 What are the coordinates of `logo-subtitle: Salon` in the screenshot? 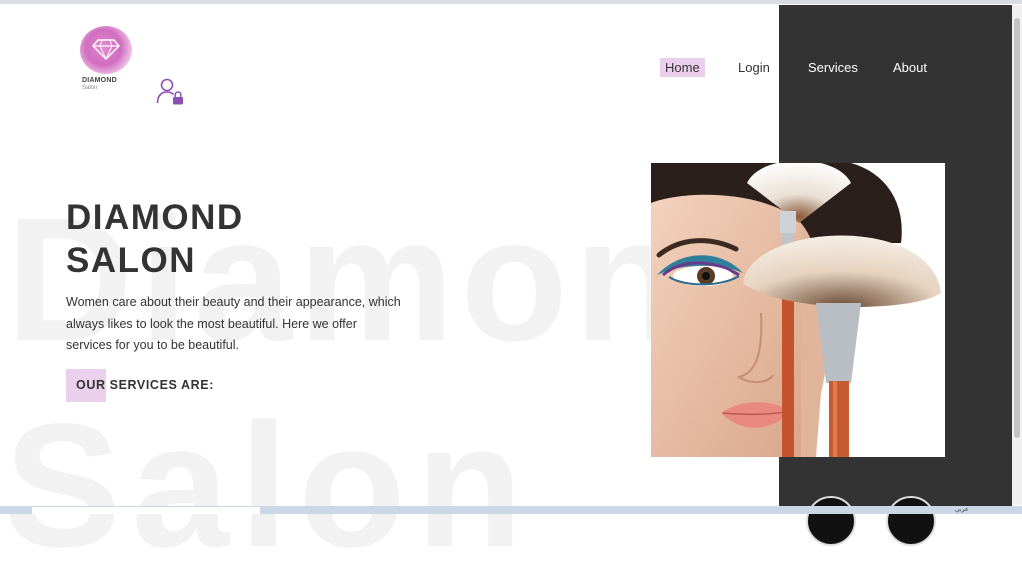 It's located at (90, 88).